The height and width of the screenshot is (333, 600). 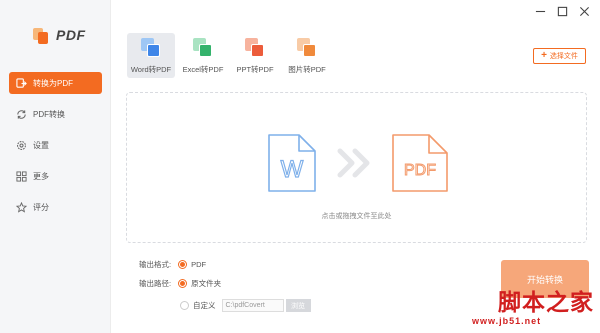 I want to click on site-watermark: 脚本之家 www.jb51.net, so click(x=534, y=308).